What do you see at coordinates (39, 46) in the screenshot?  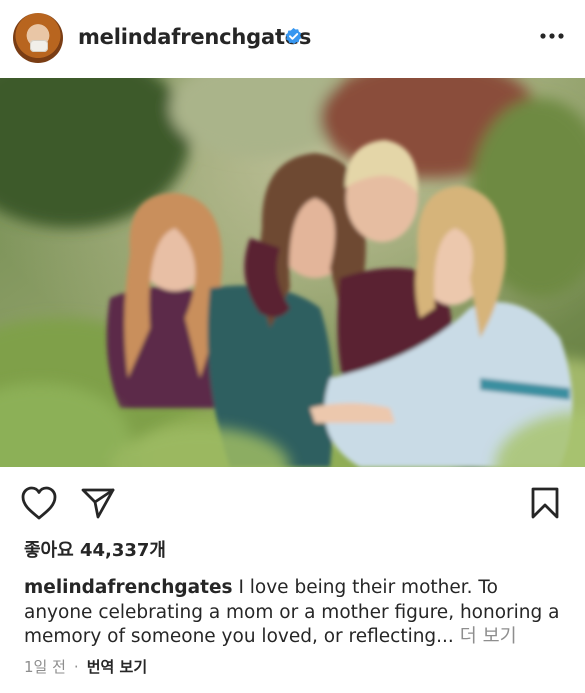 I see `avatar-mask-detail` at bounding box center [39, 46].